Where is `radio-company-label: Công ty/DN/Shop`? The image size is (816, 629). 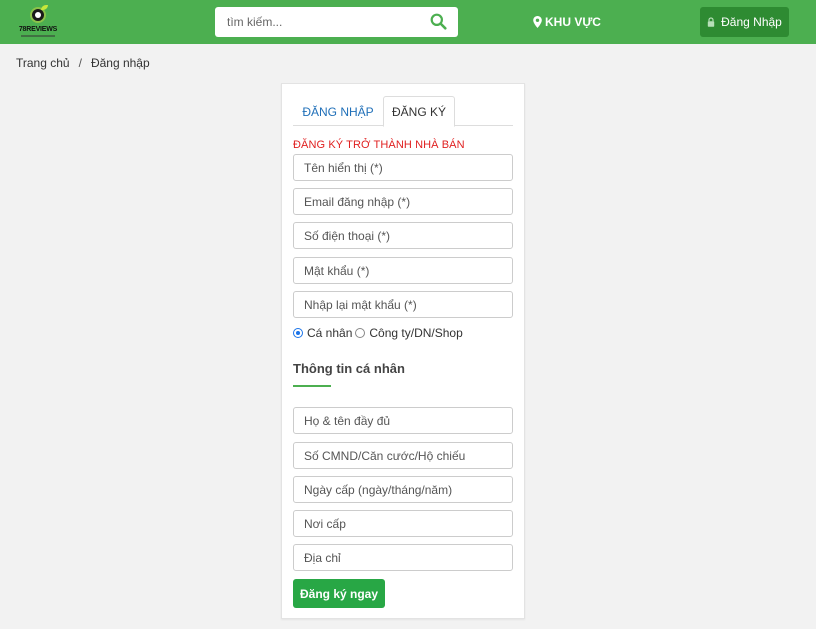 radio-company-label: Công ty/DN/Shop is located at coordinates (415, 333).